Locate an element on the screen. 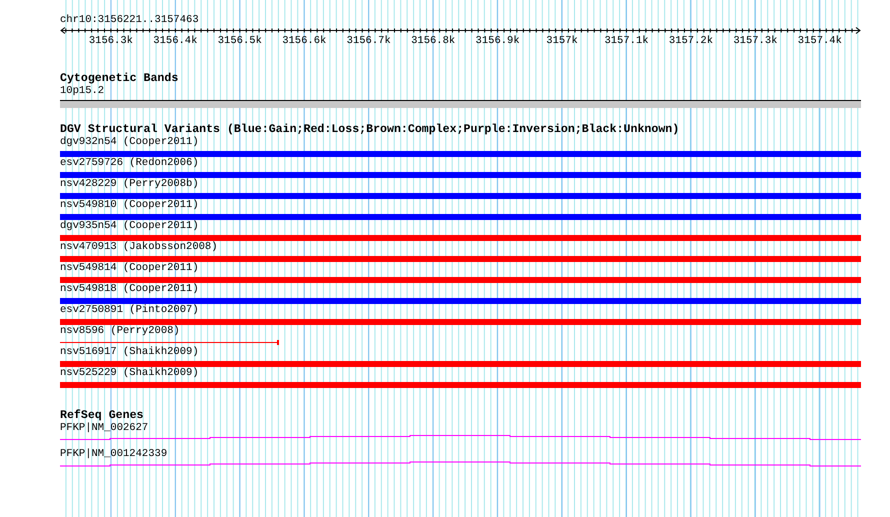  variant-label: nsv8596 (Perry2008) is located at coordinates (120, 331).